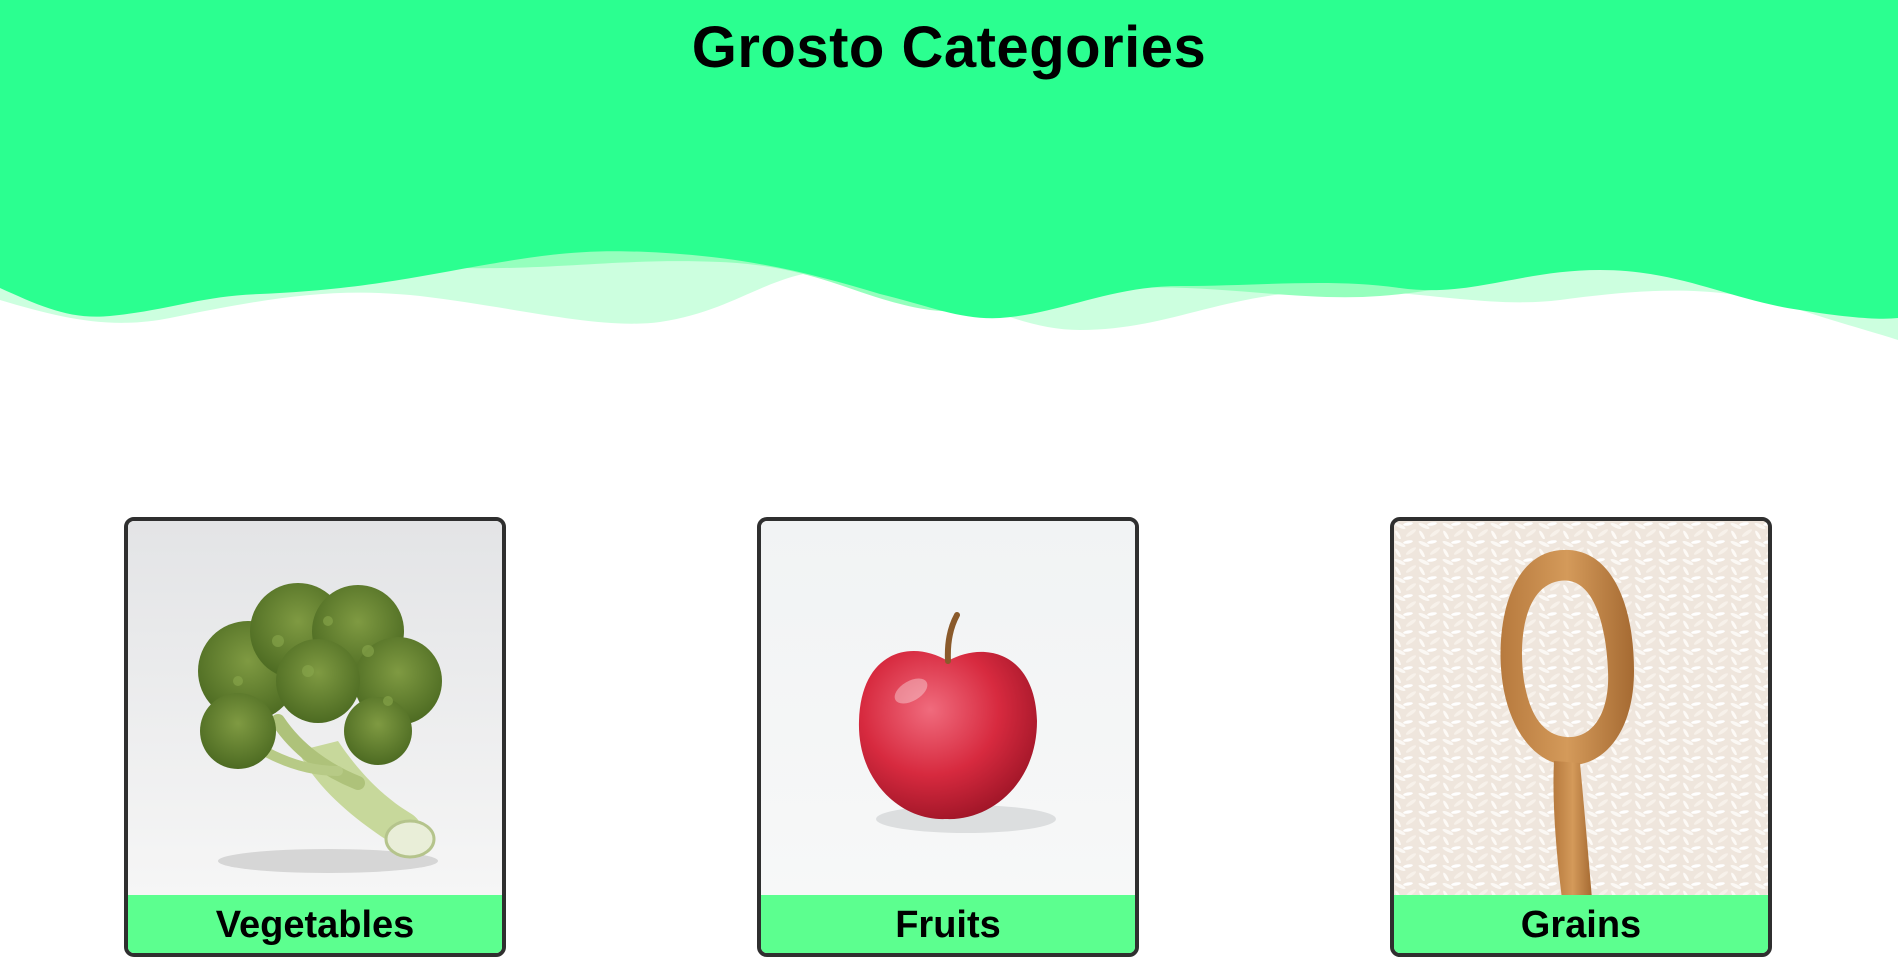  Describe the element at coordinates (1581, 924) in the screenshot. I see `category-label-grains: Grains` at that location.